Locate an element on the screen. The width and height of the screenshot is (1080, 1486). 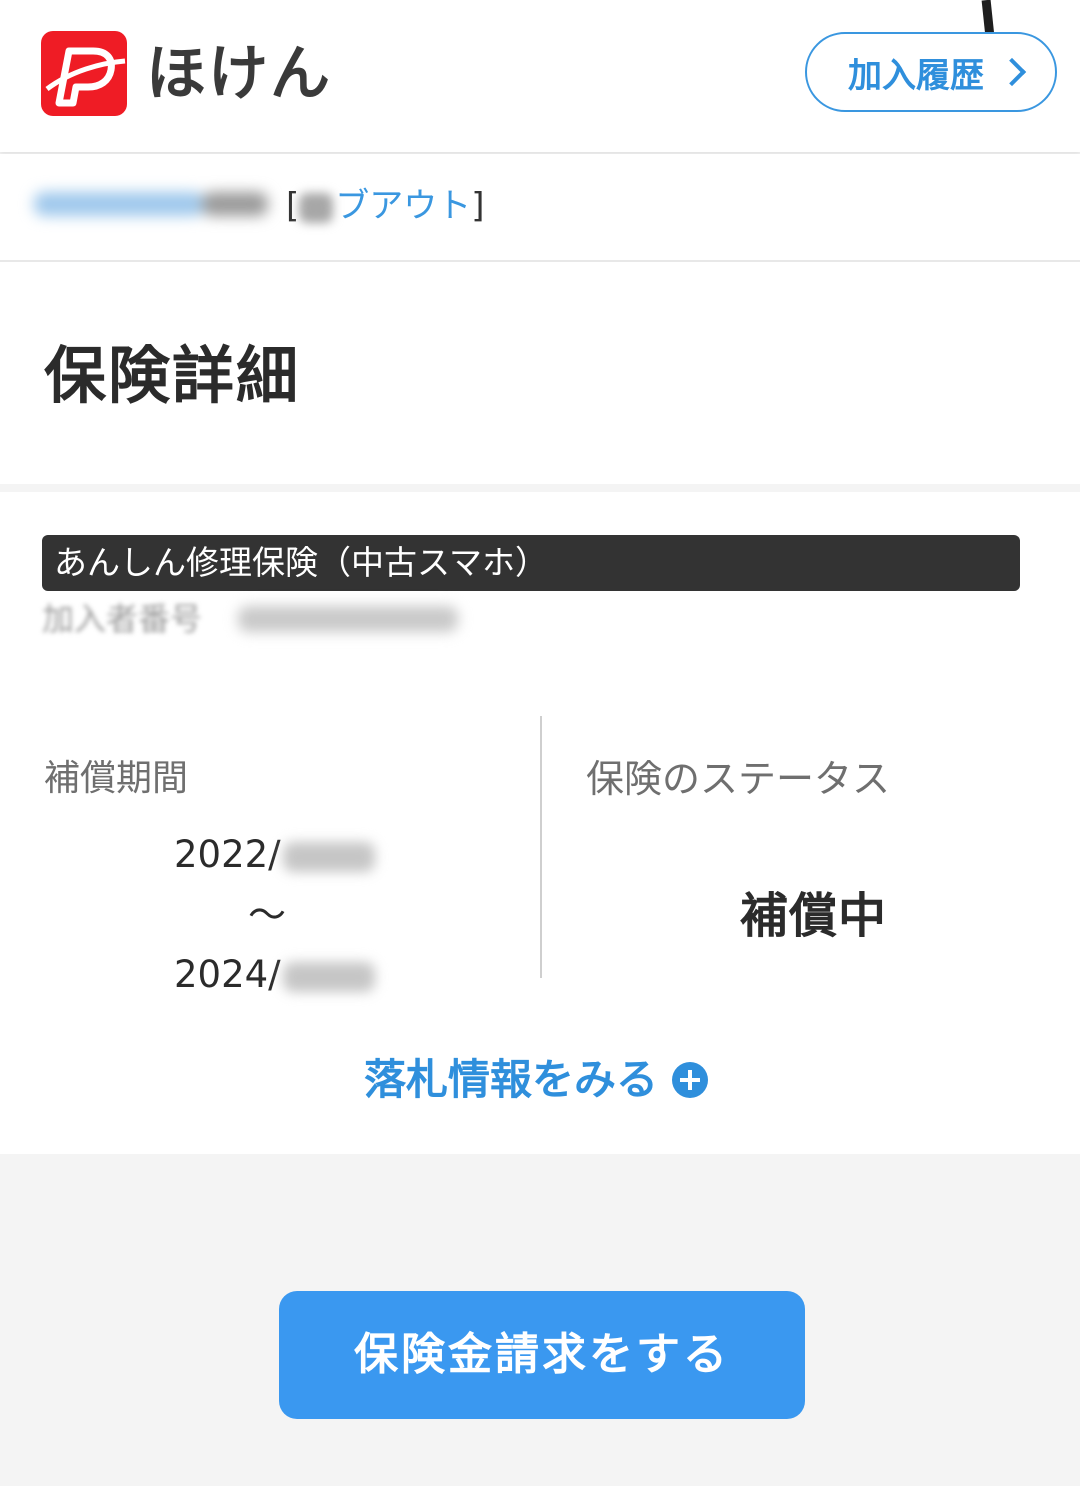
enrollment-history-label: 加入履歴 is located at coordinates (916, 75).